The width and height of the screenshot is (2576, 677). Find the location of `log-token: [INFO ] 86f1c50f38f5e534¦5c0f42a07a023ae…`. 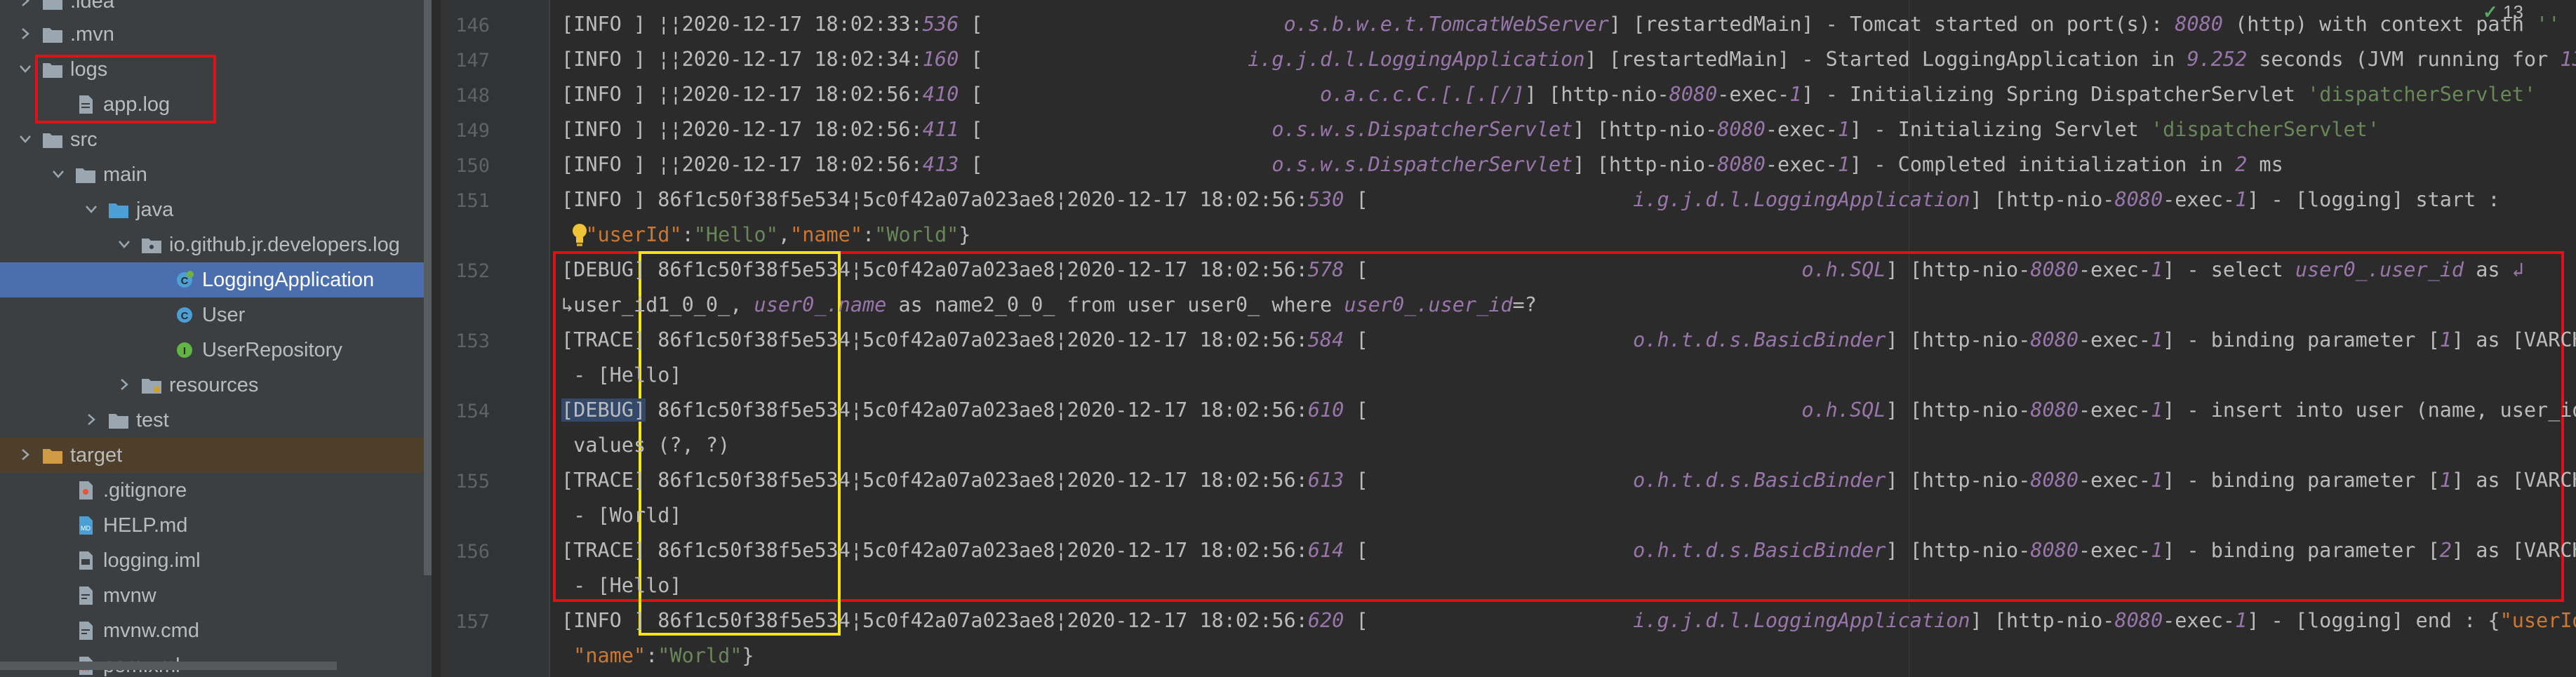

log-token: [INFO ] 86f1c50f38f5e534¦5c0f42a07a023ae… is located at coordinates (934, 199).